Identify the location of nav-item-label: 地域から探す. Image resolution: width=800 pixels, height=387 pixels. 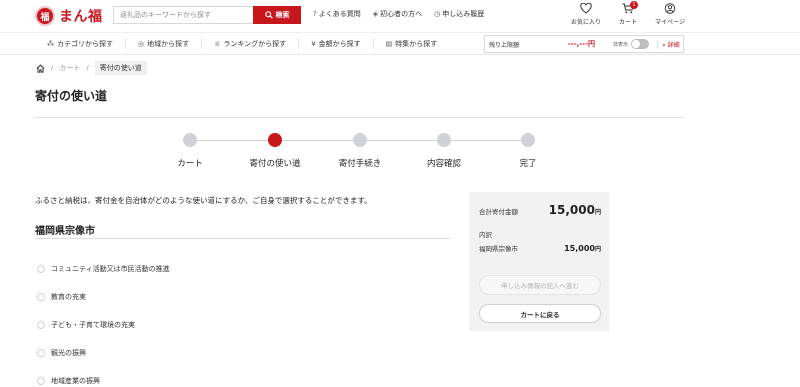
(168, 44).